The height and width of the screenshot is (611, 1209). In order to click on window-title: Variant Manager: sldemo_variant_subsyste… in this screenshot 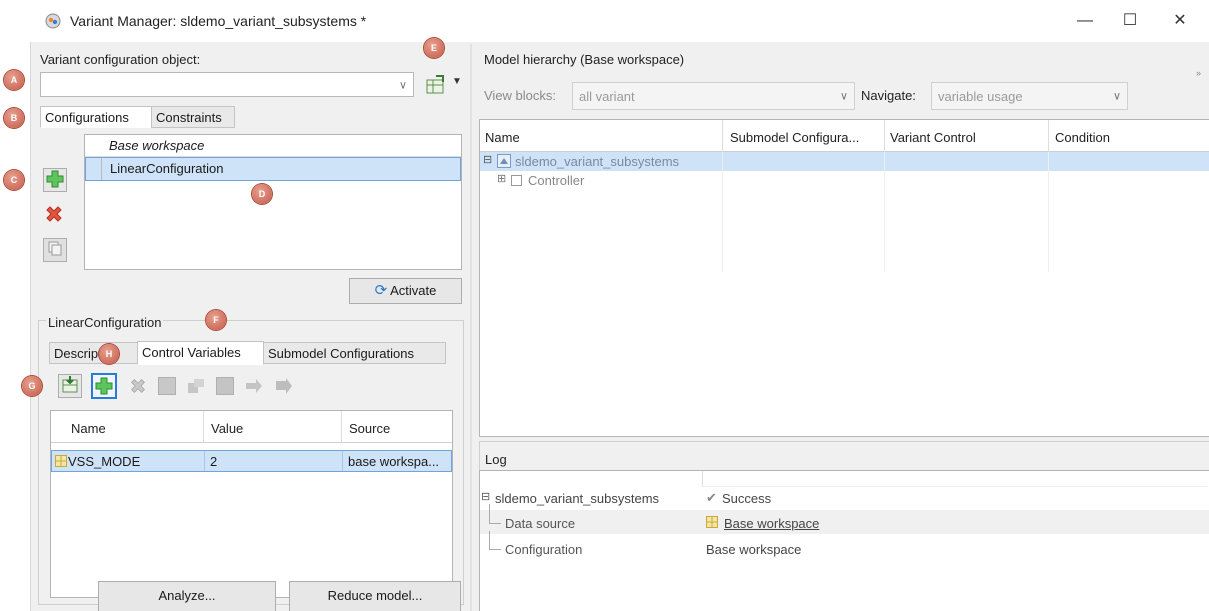, I will do `click(218, 21)`.